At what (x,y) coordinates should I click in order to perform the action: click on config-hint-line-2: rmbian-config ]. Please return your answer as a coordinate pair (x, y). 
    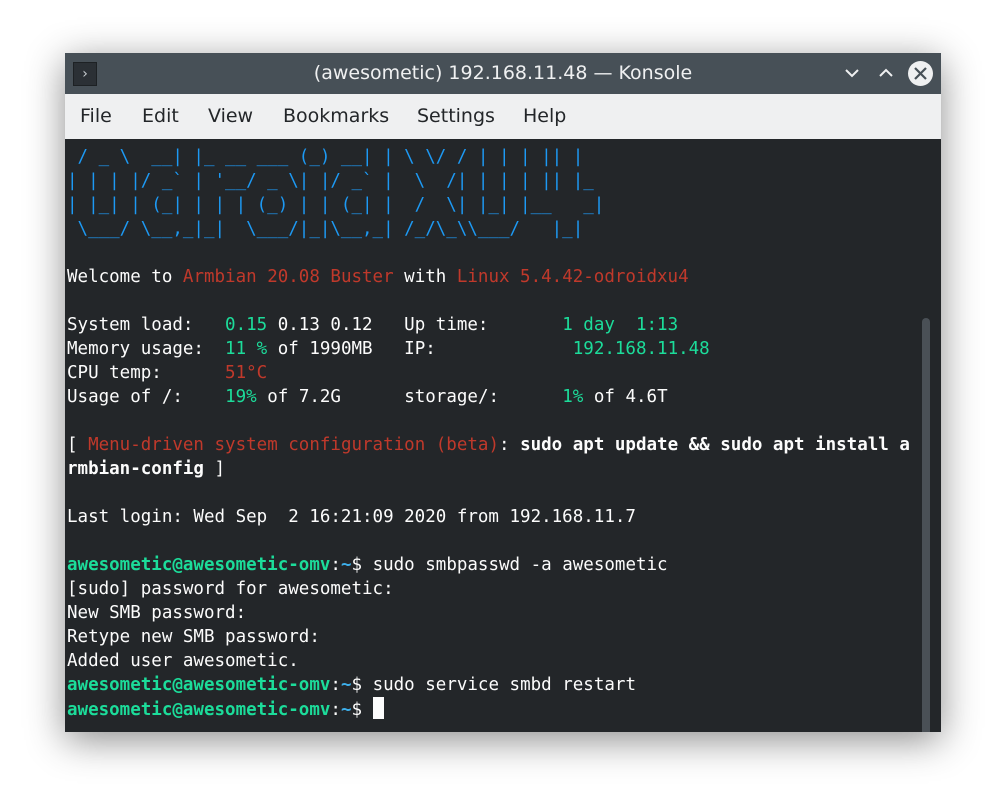
    Looking at the image, I should click on (488, 469).